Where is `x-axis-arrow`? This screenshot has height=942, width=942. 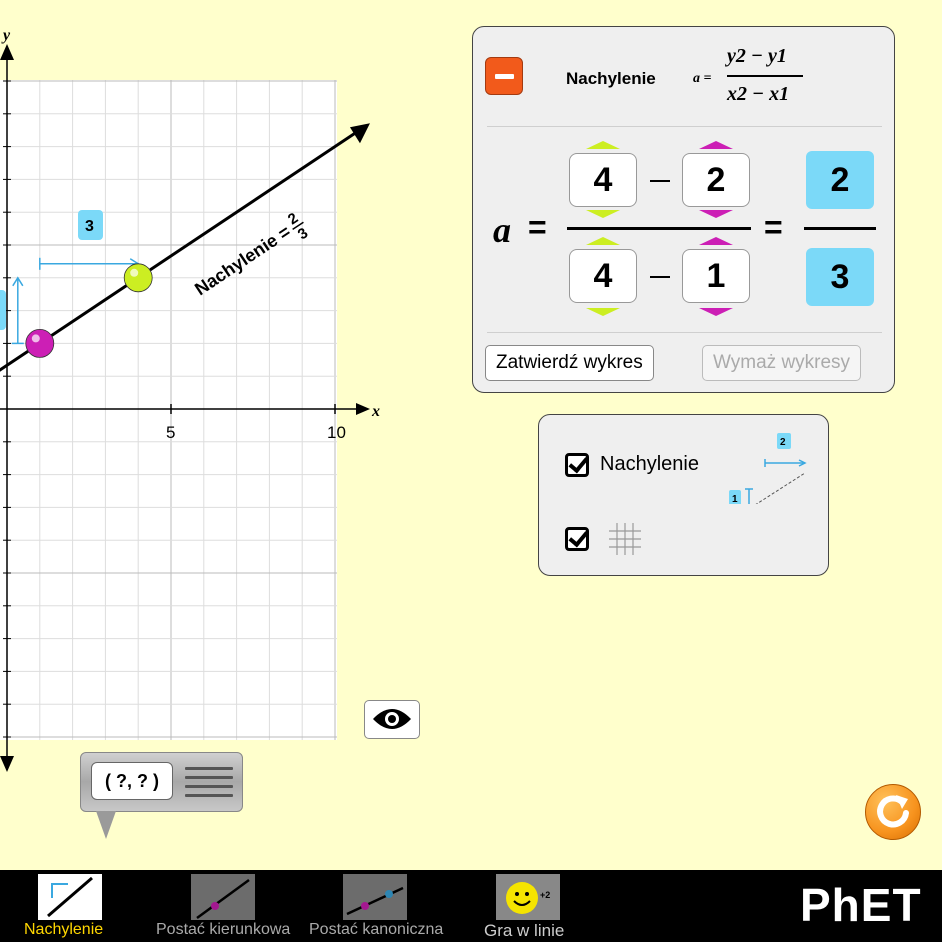
x-axis-arrow is located at coordinates (363, 409).